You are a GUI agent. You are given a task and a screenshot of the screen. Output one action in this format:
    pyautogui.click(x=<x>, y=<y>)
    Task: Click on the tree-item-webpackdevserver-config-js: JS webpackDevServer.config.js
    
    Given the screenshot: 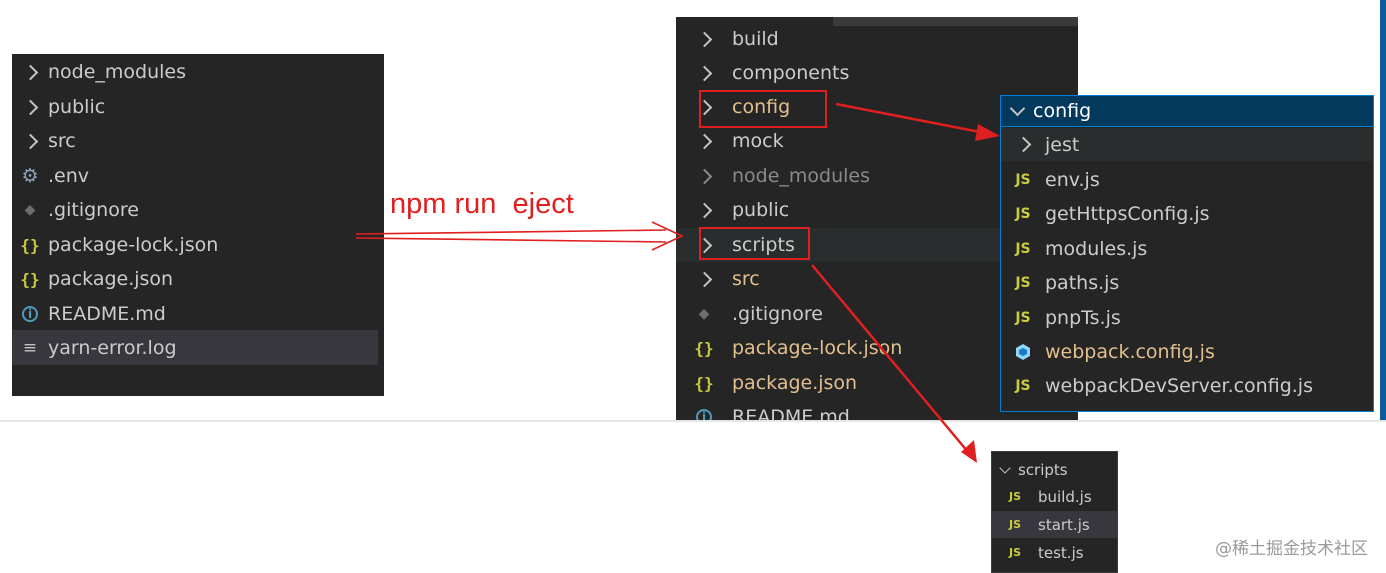 What is the action you would take?
    pyautogui.click(x=1187, y=385)
    